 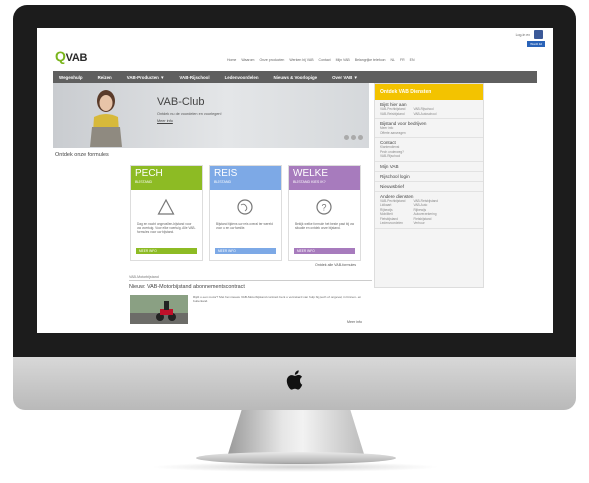 What do you see at coordinates (60, 56) in the screenshot?
I see `logo-mark-icon: Q` at bounding box center [60, 56].